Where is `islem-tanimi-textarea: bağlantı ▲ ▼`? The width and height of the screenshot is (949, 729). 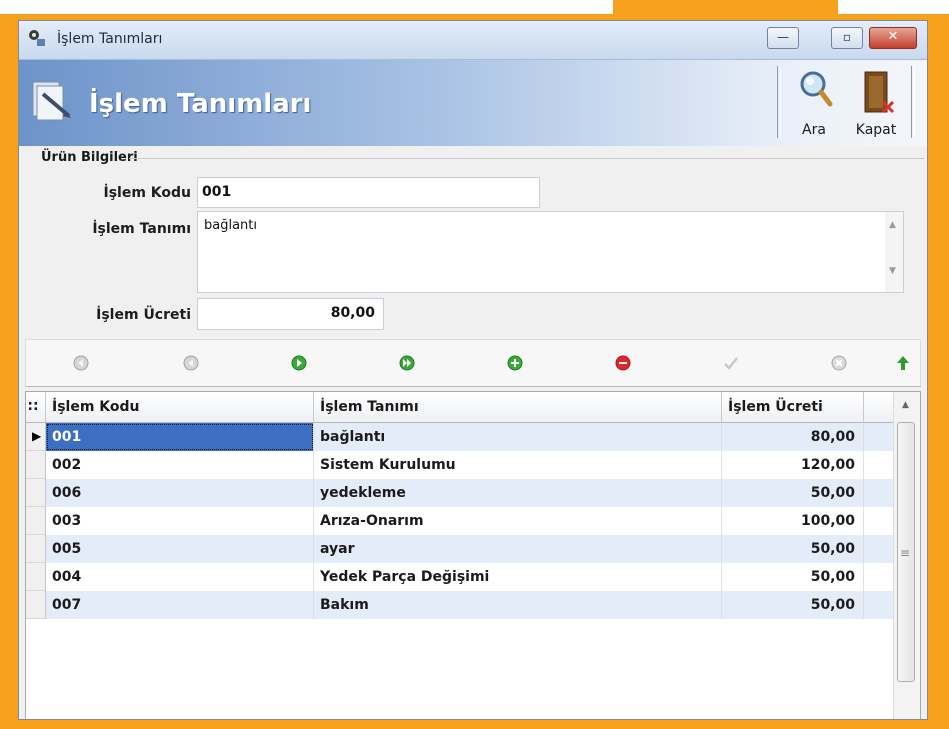 islem-tanimi-textarea: bağlantı ▲ ▼ is located at coordinates (550, 252).